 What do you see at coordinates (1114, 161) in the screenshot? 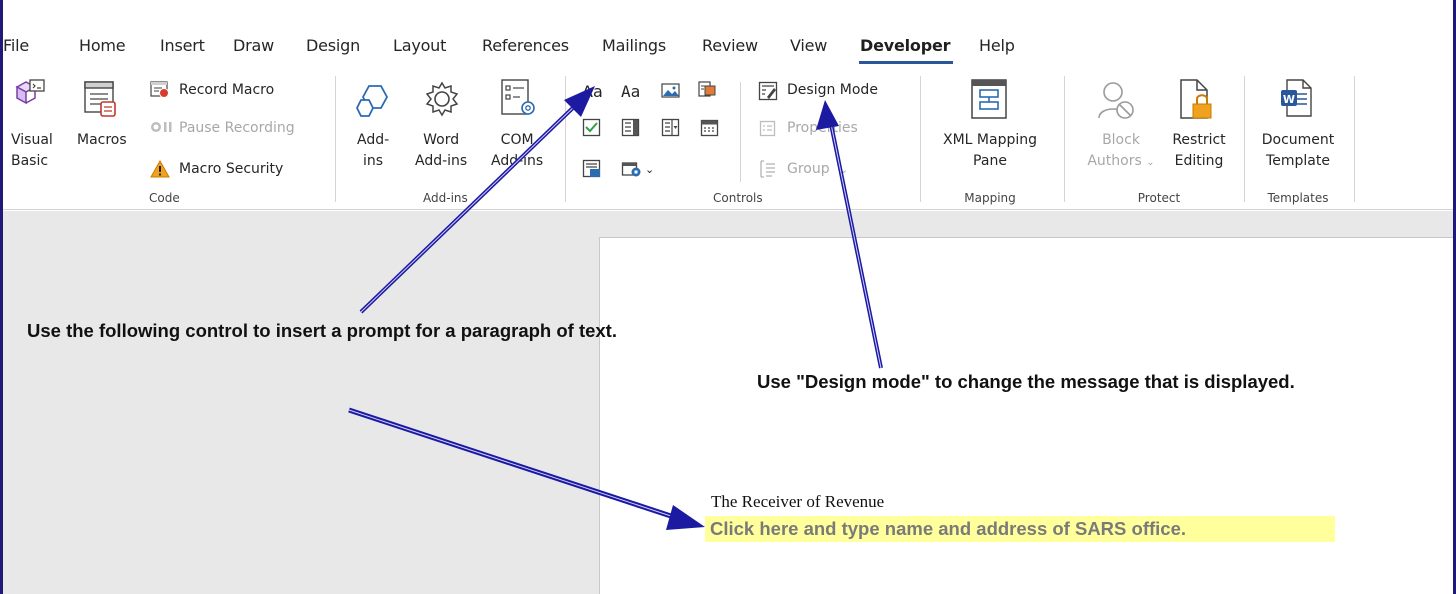
I see `block-authors-label-2: Authors` at bounding box center [1114, 161].